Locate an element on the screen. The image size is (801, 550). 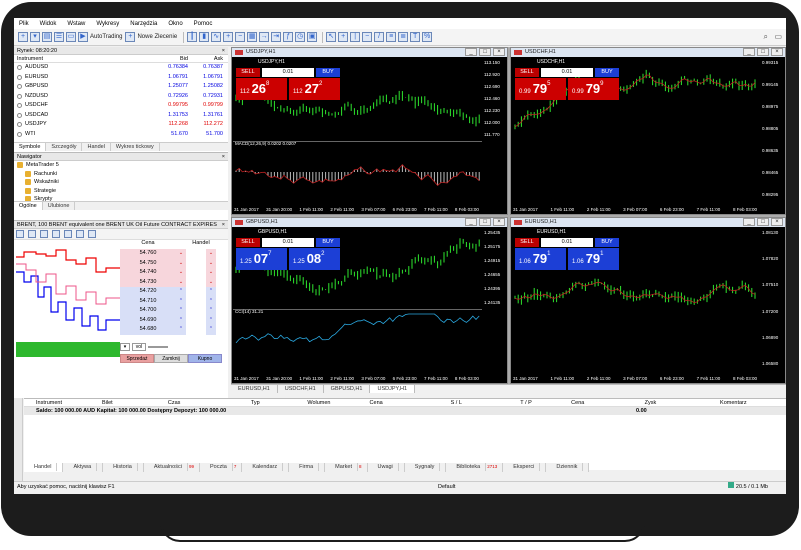
periods-icon: ◷ is located at coordinates (300, 37).